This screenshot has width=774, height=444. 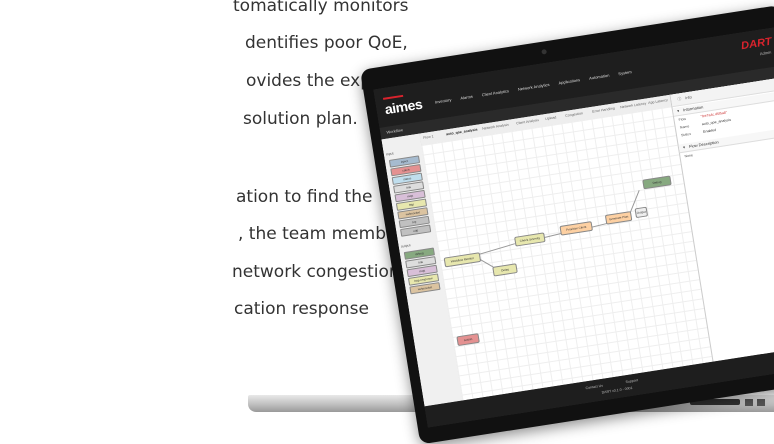 What do you see at coordinates (689, 156) in the screenshot?
I see `description-text: None` at bounding box center [689, 156].